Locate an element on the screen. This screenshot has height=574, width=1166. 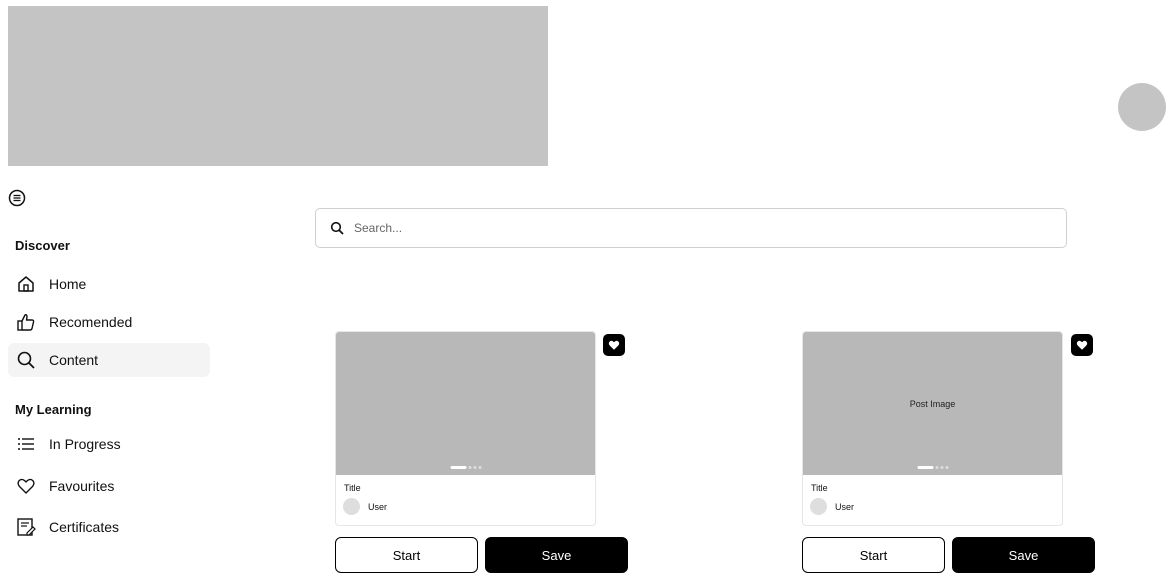
profile-avatar is located at coordinates (1142, 107).